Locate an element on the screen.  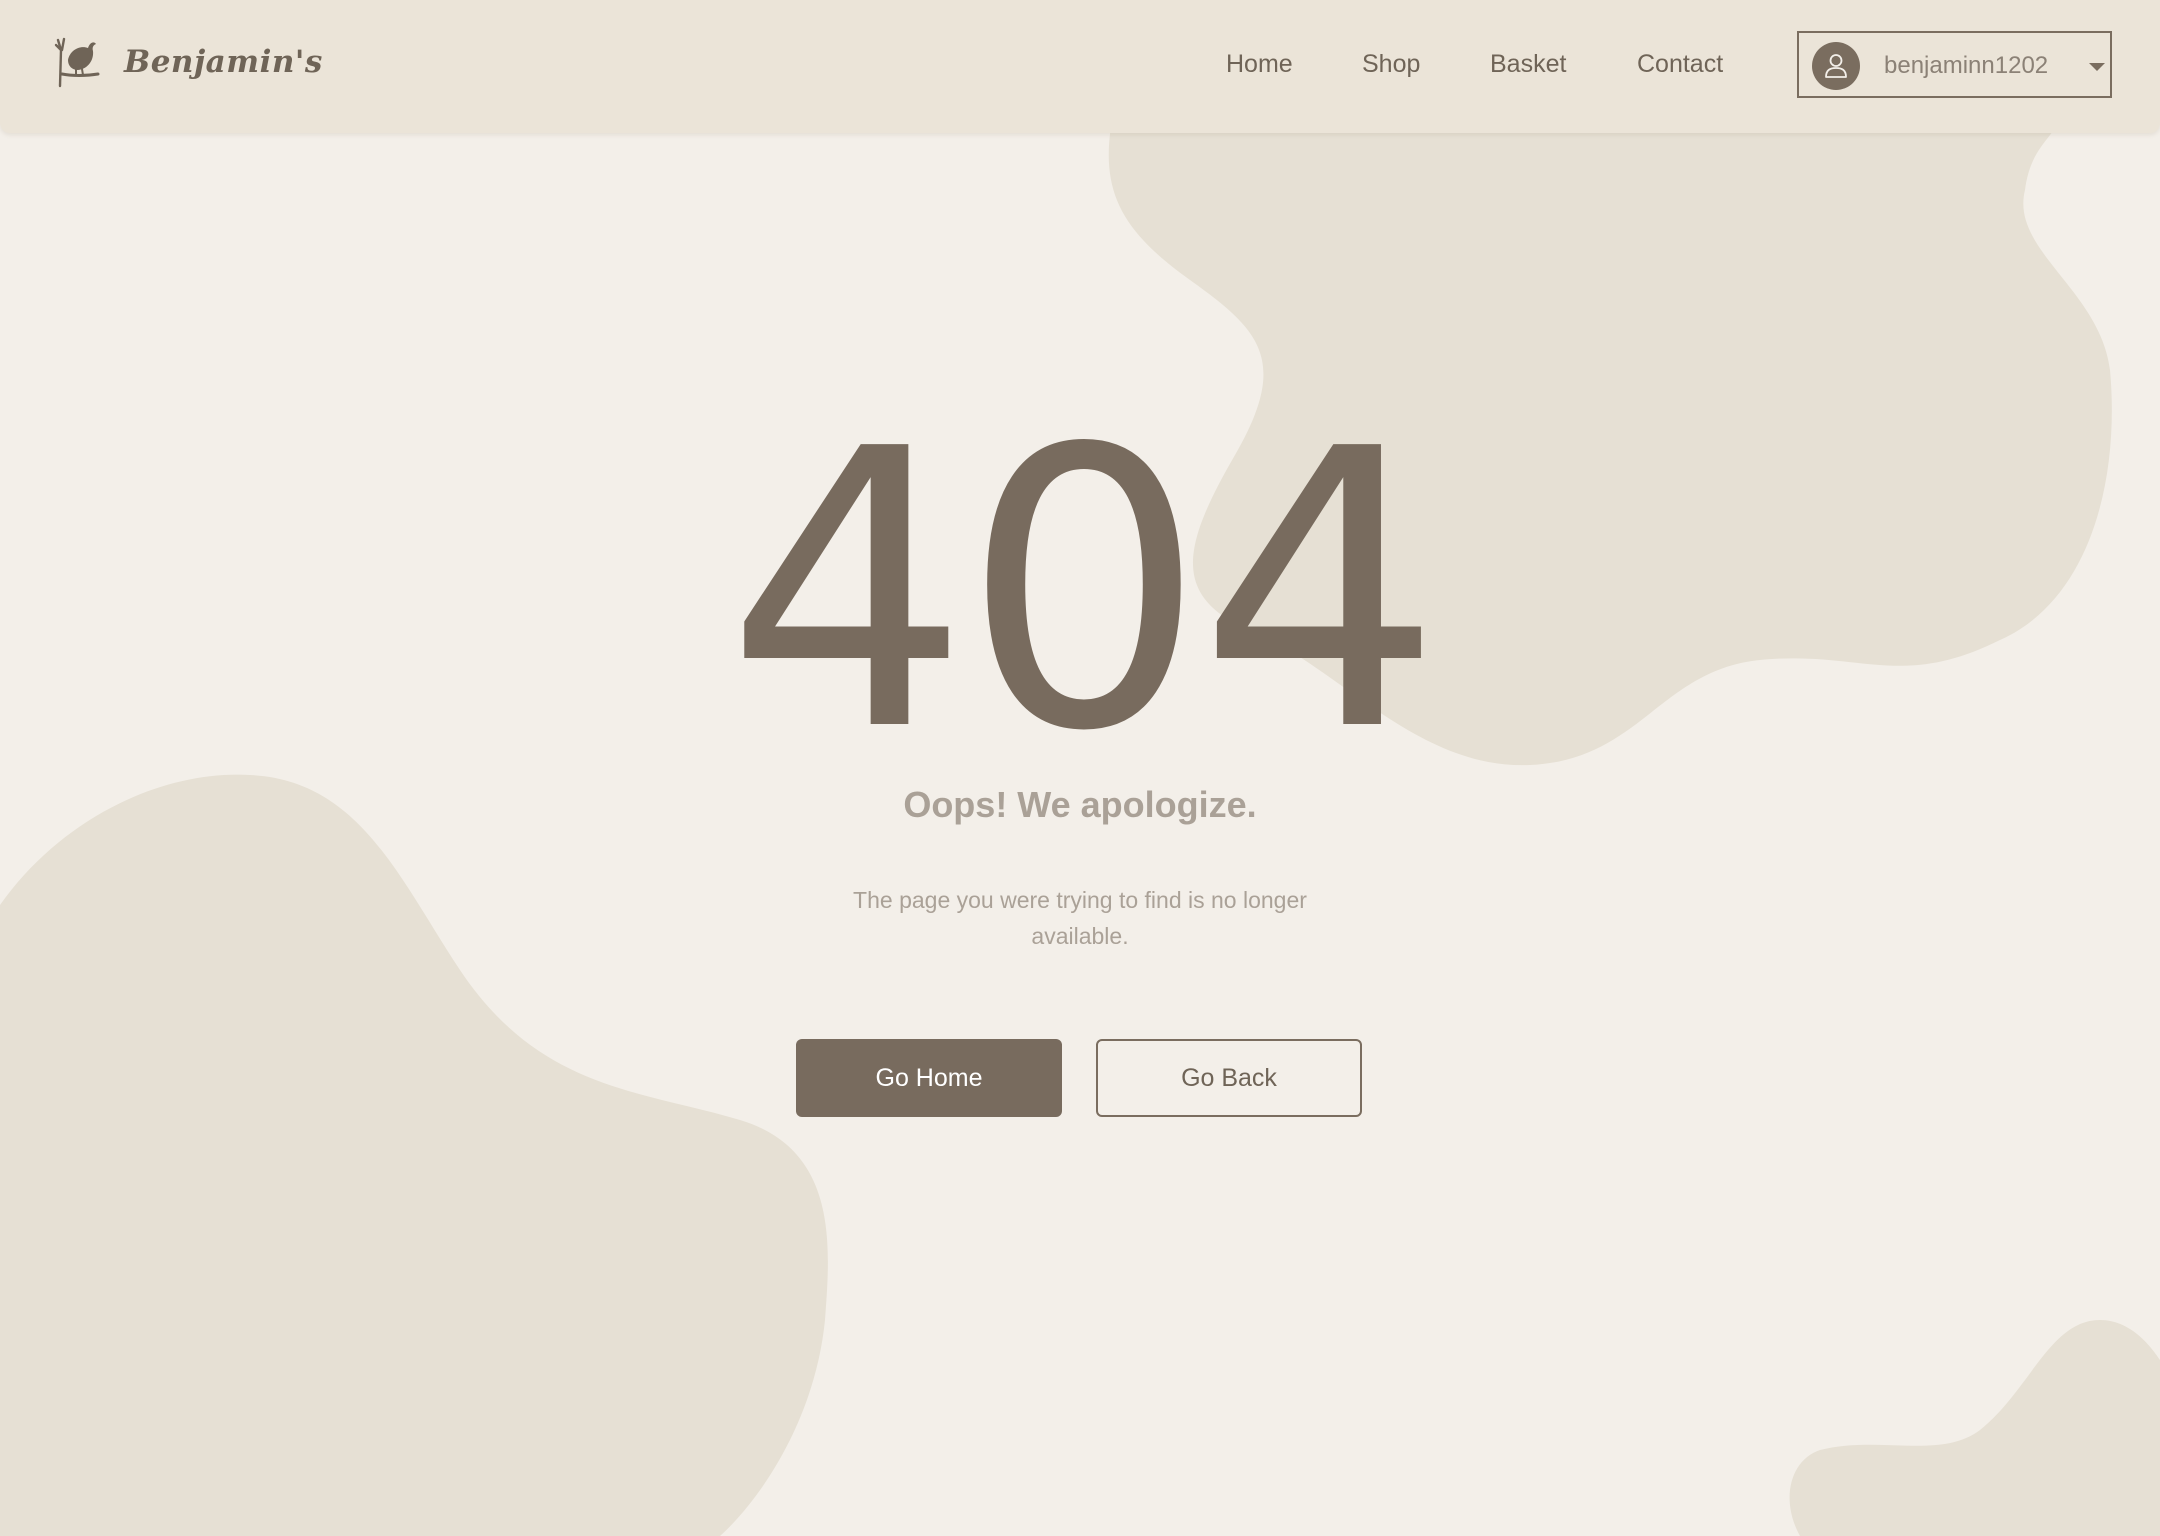
nav-home-link: Home is located at coordinates (1259, 64).